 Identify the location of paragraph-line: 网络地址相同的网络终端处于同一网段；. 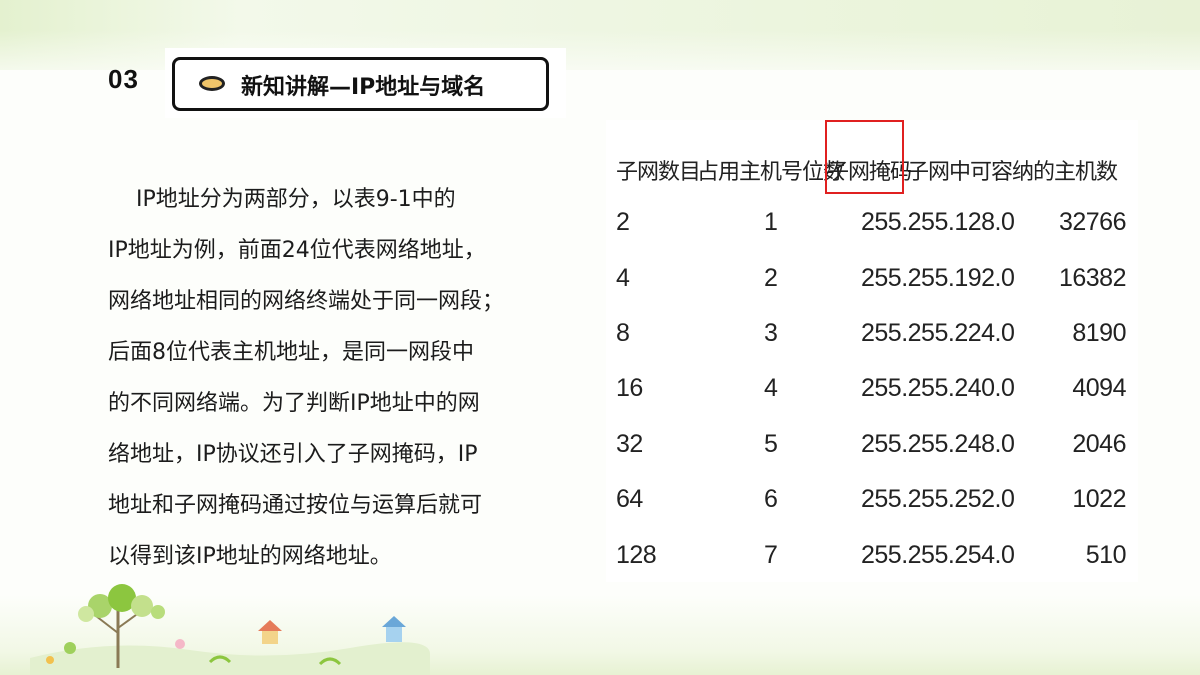
(306, 301).